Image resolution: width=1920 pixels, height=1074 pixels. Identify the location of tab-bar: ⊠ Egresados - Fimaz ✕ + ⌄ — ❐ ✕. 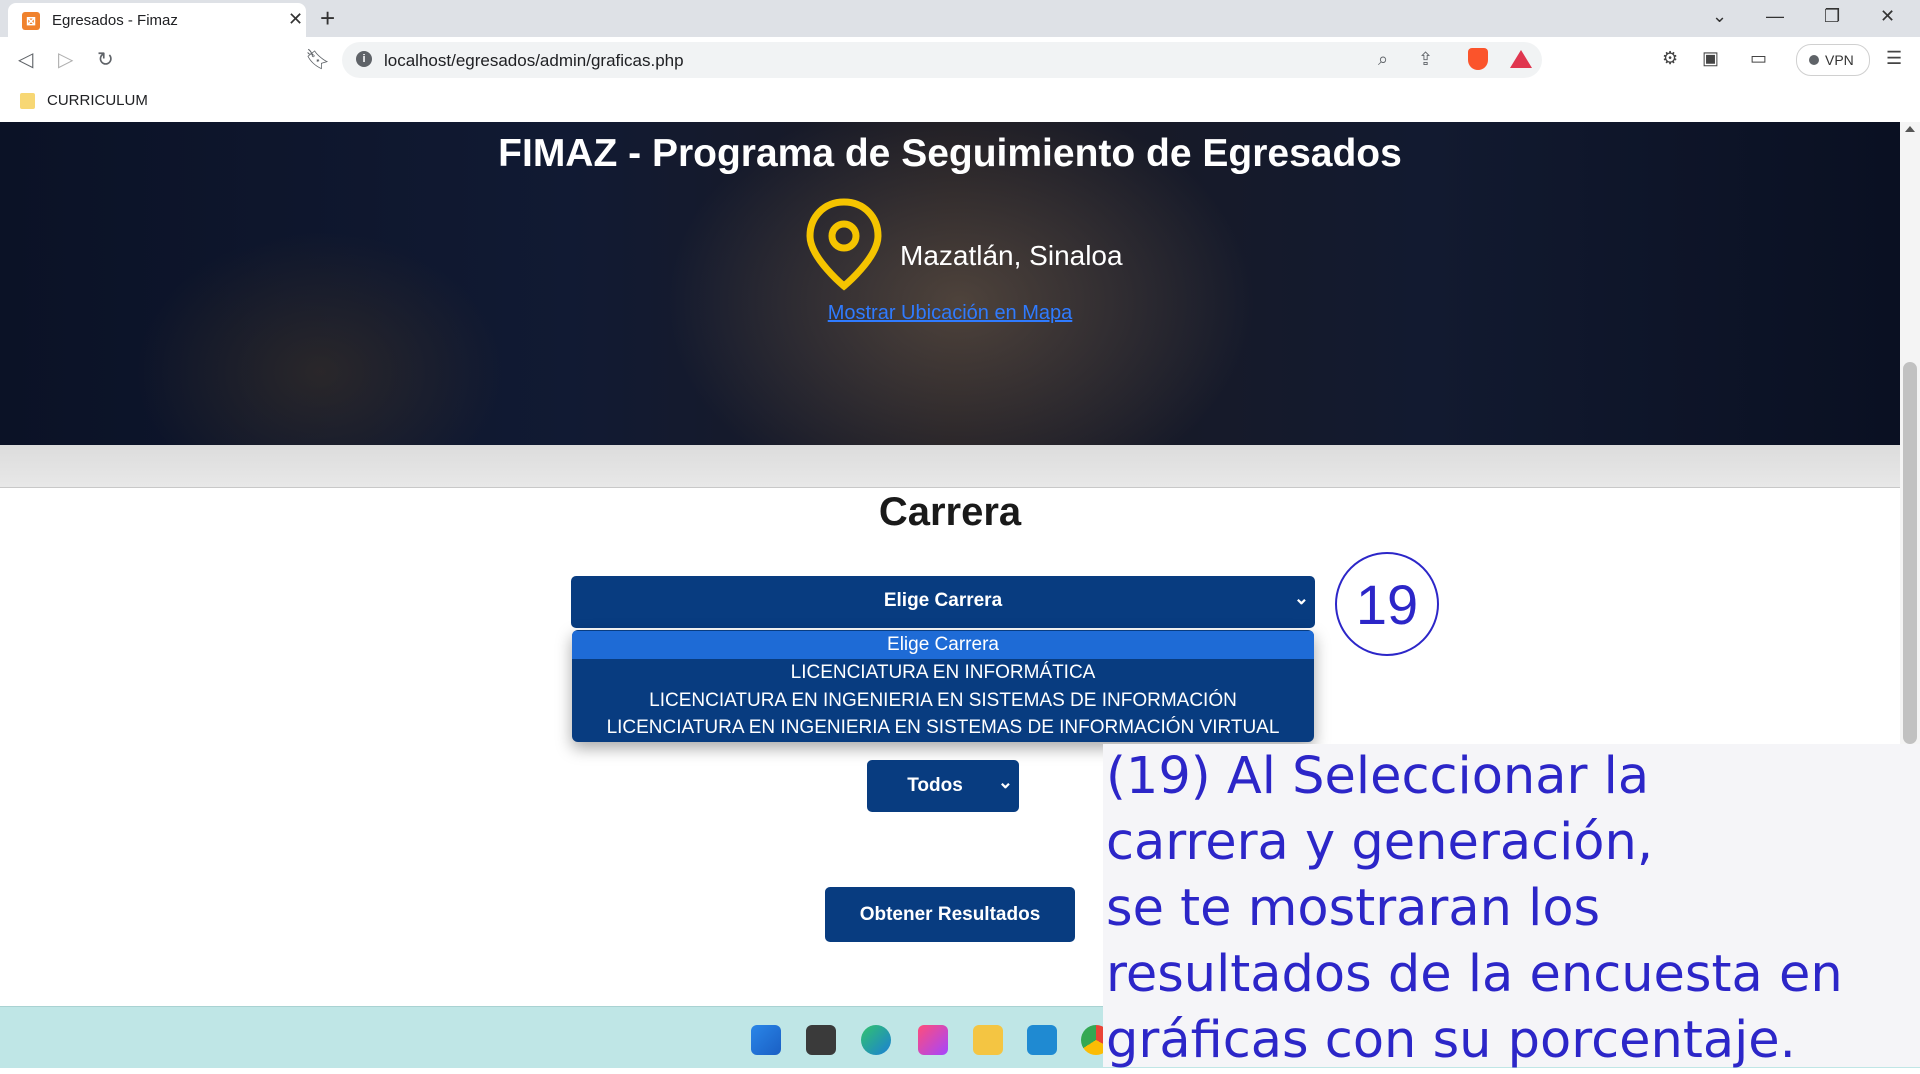
(960, 18).